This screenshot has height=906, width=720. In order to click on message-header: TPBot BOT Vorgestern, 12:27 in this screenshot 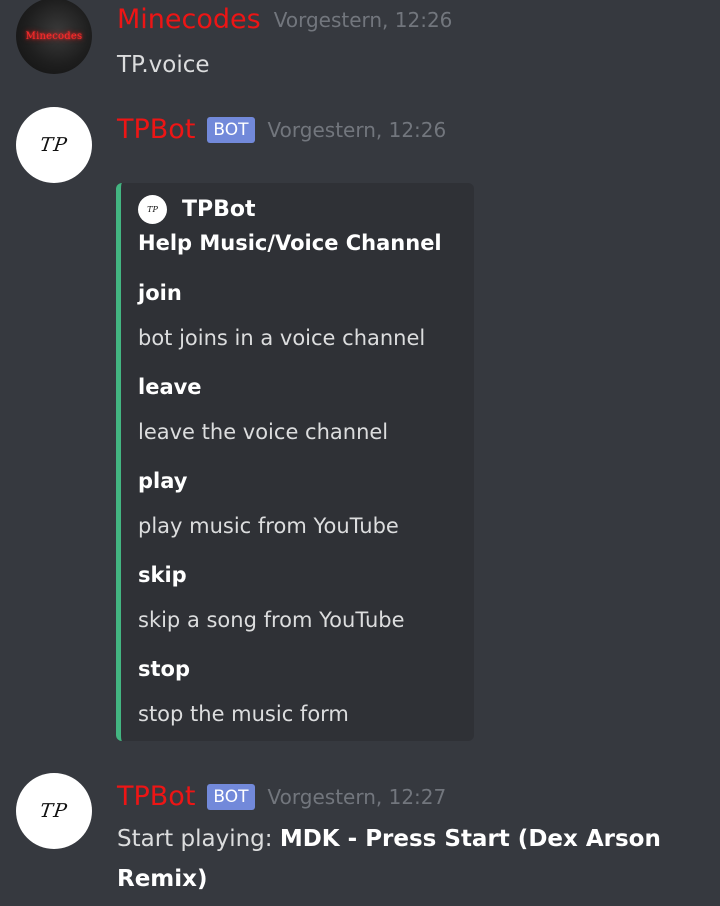, I will do `click(281, 797)`.